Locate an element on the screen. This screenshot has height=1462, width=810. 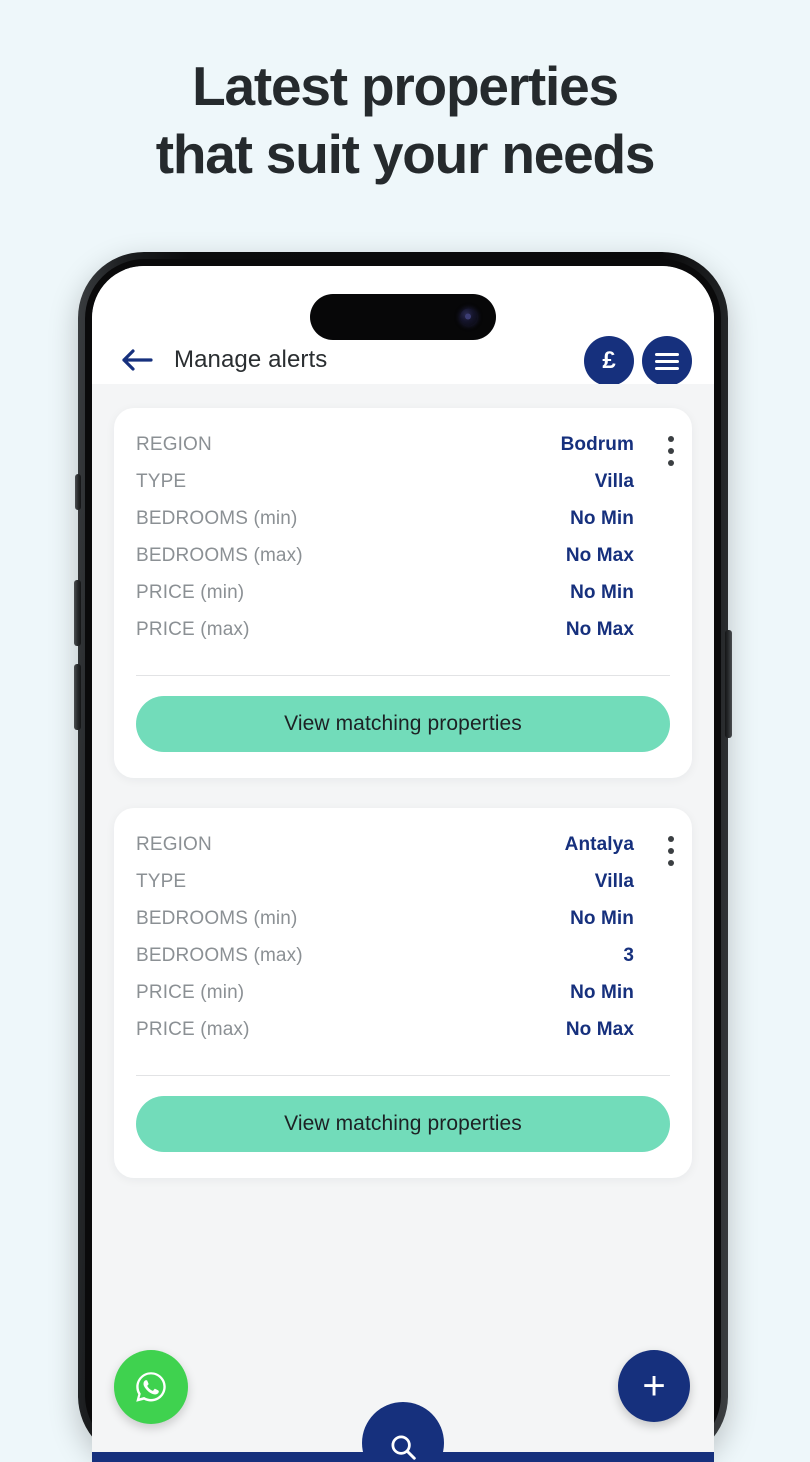
add-alert-button: + is located at coordinates (654, 1386).